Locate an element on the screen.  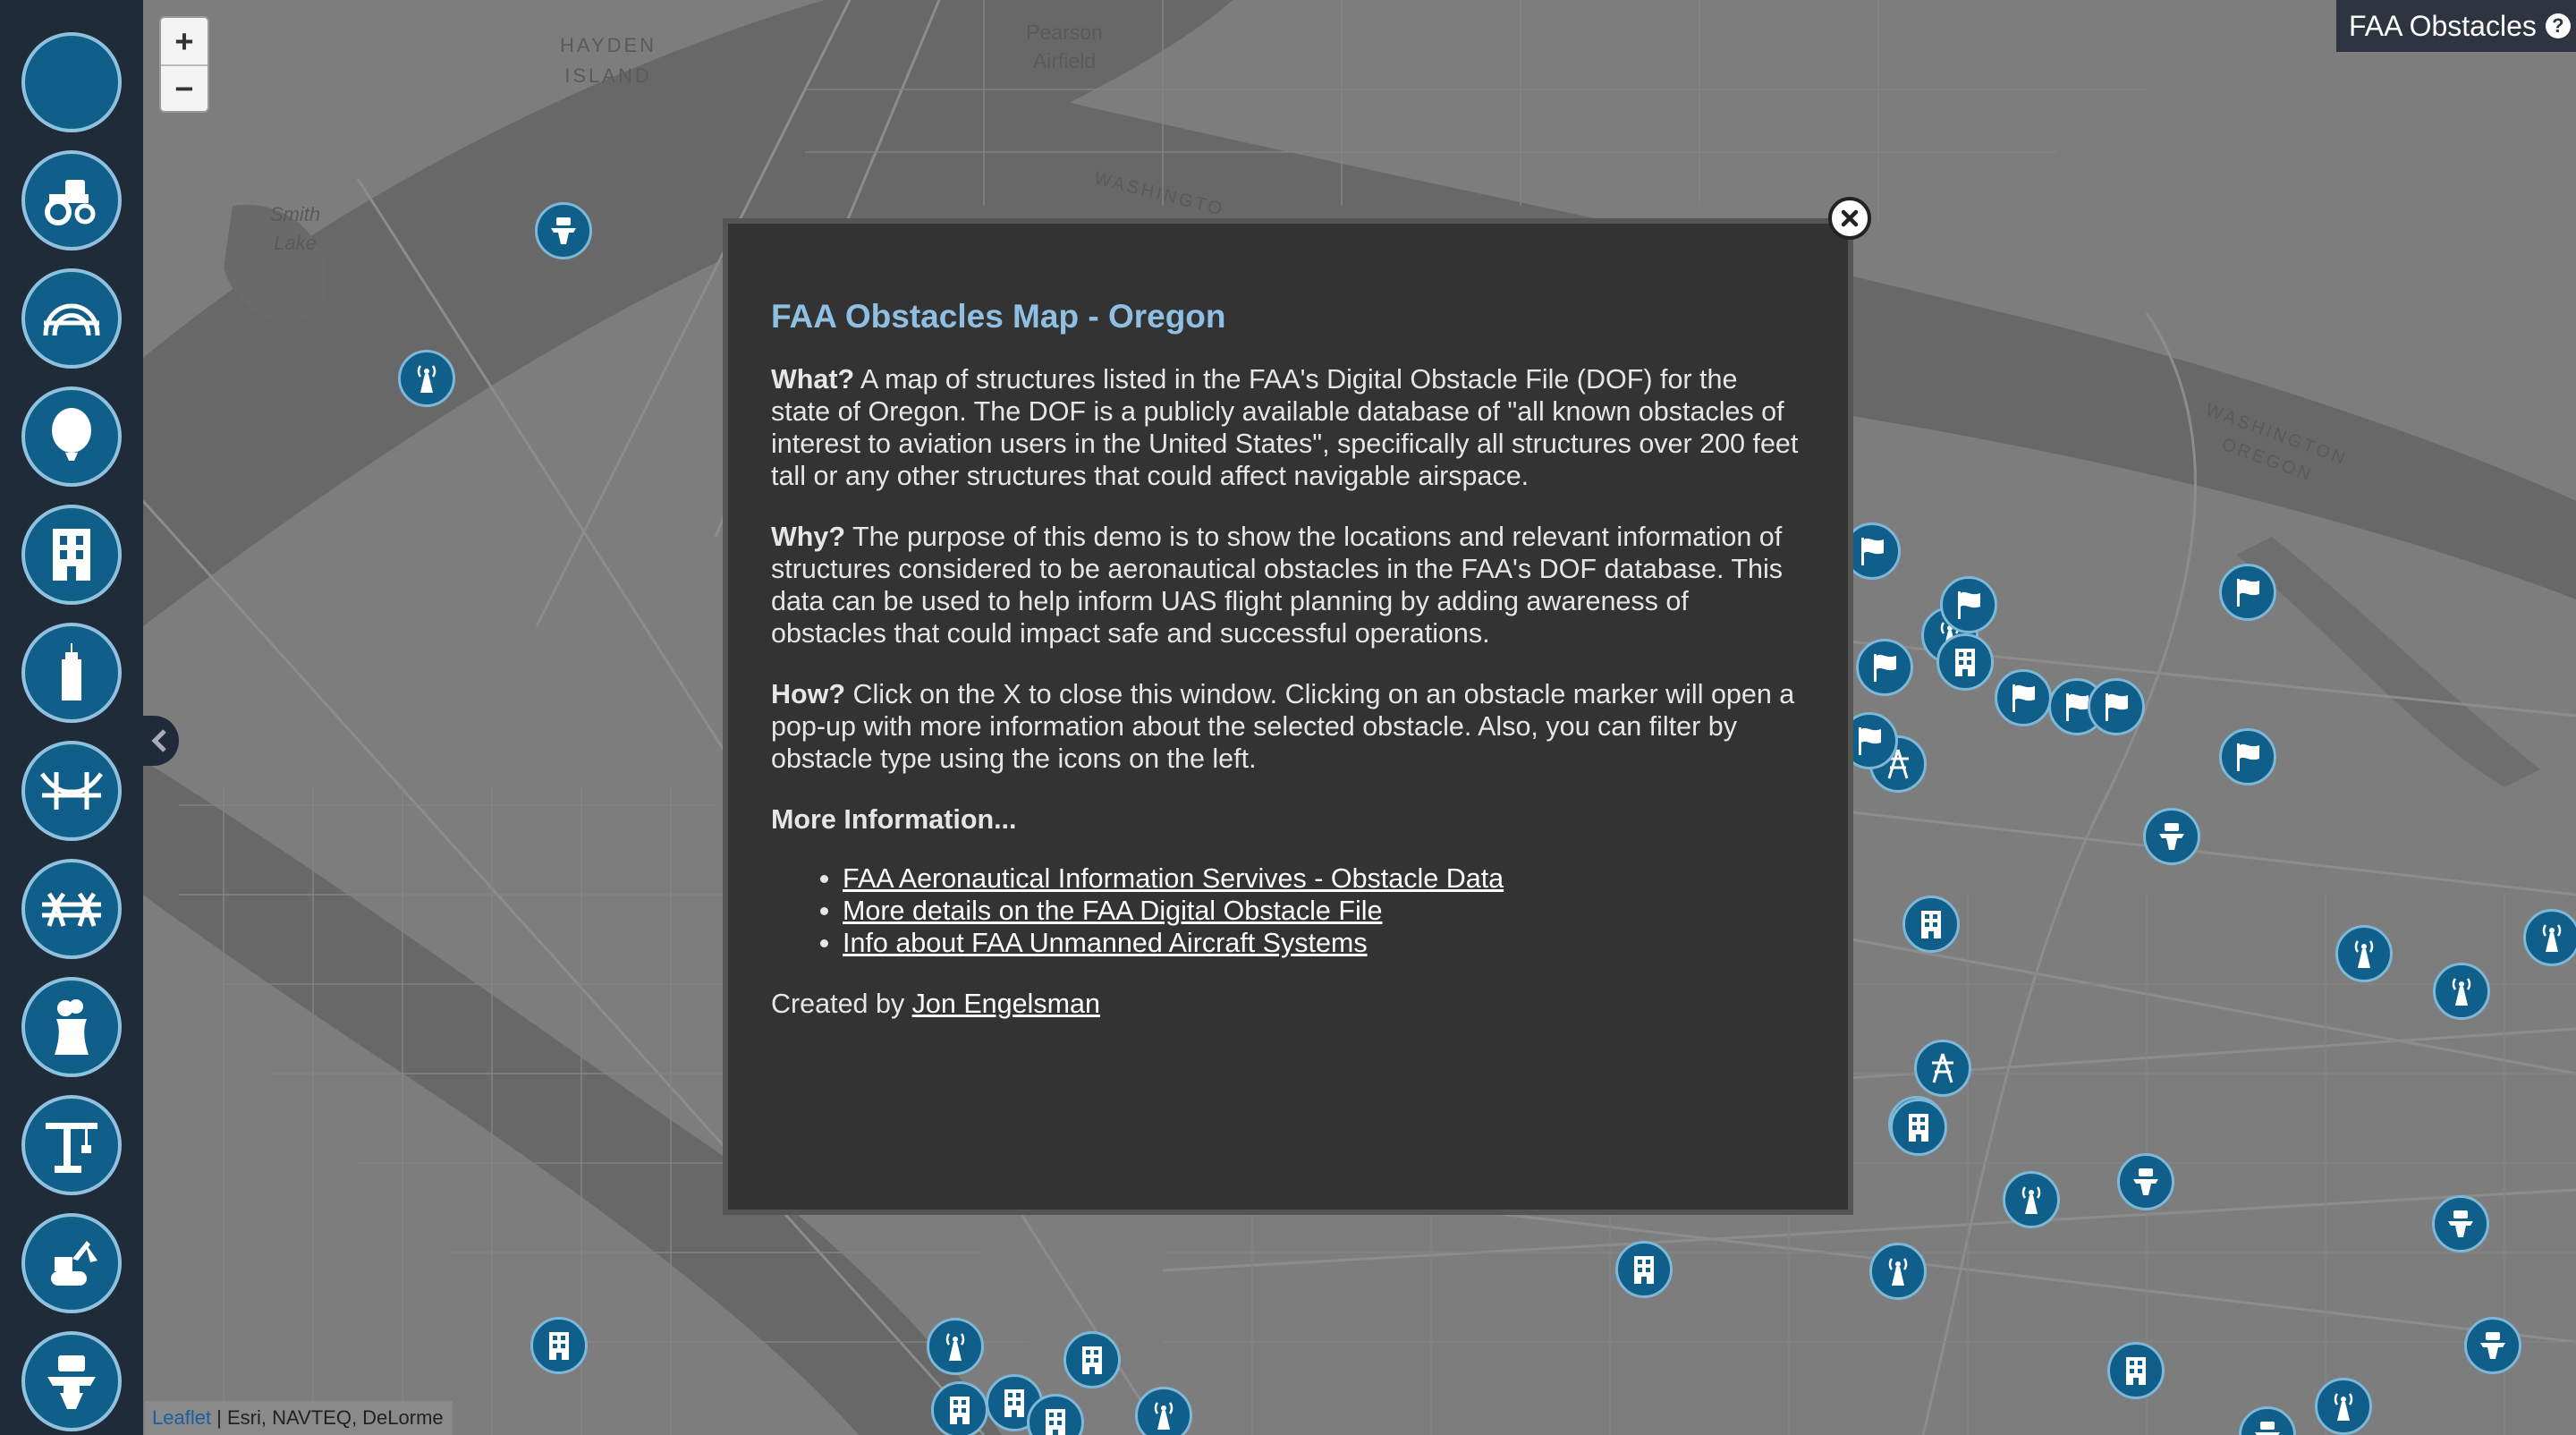
tractor-icon is located at coordinates (70, 202).